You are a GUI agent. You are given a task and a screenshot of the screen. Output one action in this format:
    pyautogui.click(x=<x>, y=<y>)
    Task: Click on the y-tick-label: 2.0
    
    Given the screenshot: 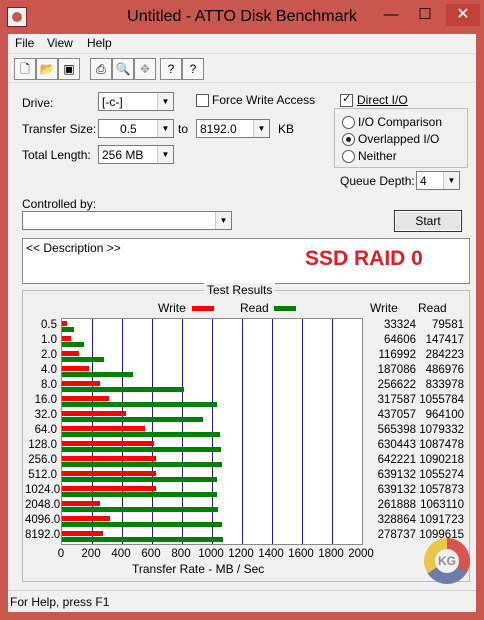 What is the action you would take?
    pyautogui.click(x=49, y=355)
    